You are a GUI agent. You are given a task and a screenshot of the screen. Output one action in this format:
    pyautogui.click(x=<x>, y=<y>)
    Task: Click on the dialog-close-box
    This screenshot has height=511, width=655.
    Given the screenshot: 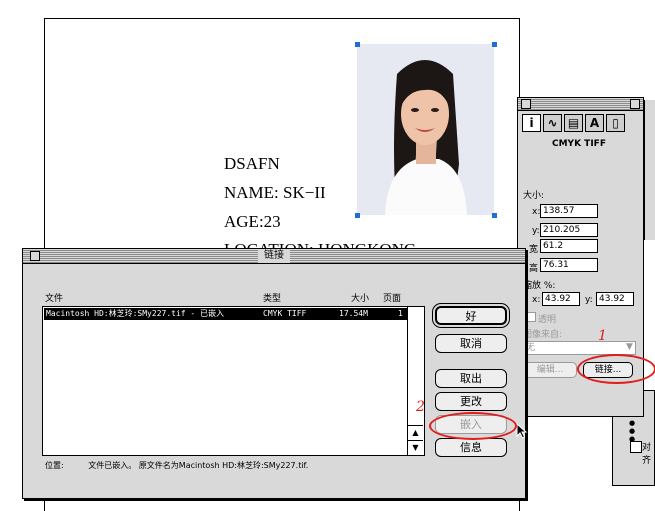 What is the action you would take?
    pyautogui.click(x=35, y=256)
    